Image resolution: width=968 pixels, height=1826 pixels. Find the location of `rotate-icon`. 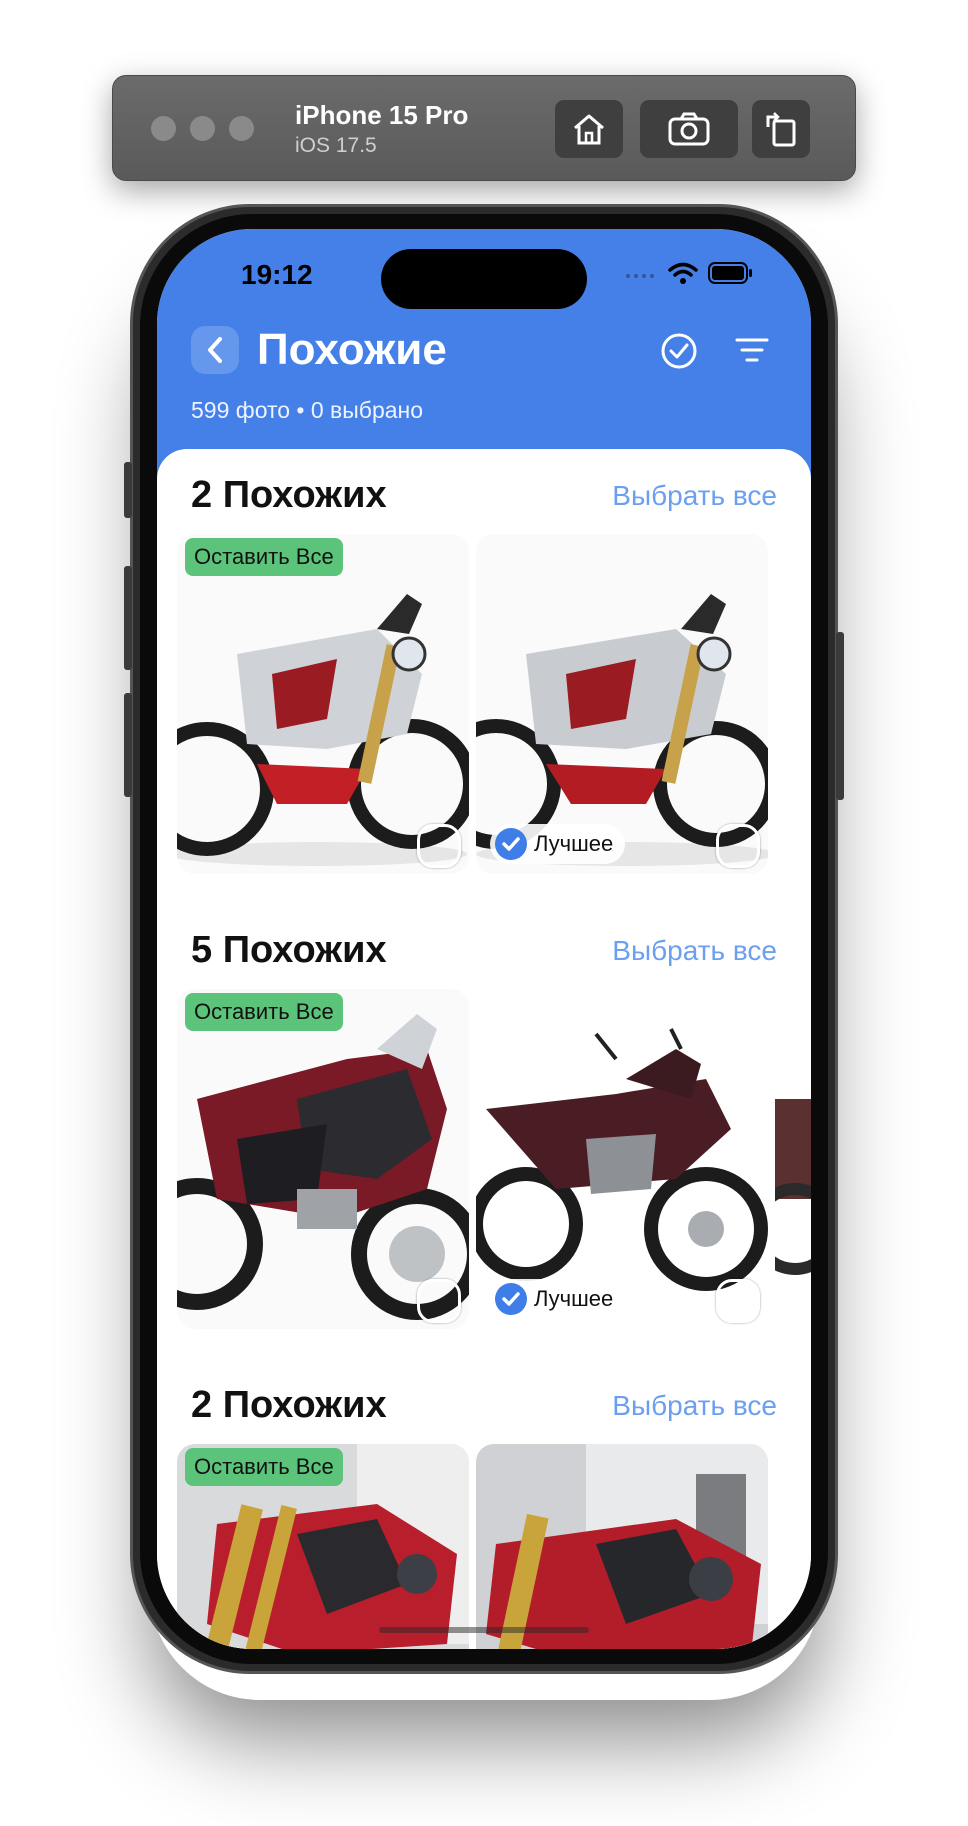

rotate-icon is located at coordinates (781, 129).